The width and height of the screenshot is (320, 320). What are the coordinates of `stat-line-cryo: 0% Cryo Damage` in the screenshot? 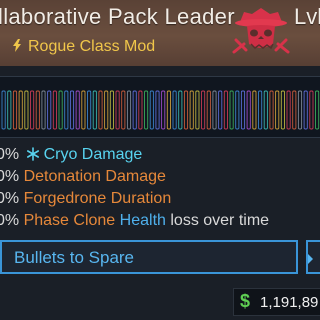 It's located at (71, 155).